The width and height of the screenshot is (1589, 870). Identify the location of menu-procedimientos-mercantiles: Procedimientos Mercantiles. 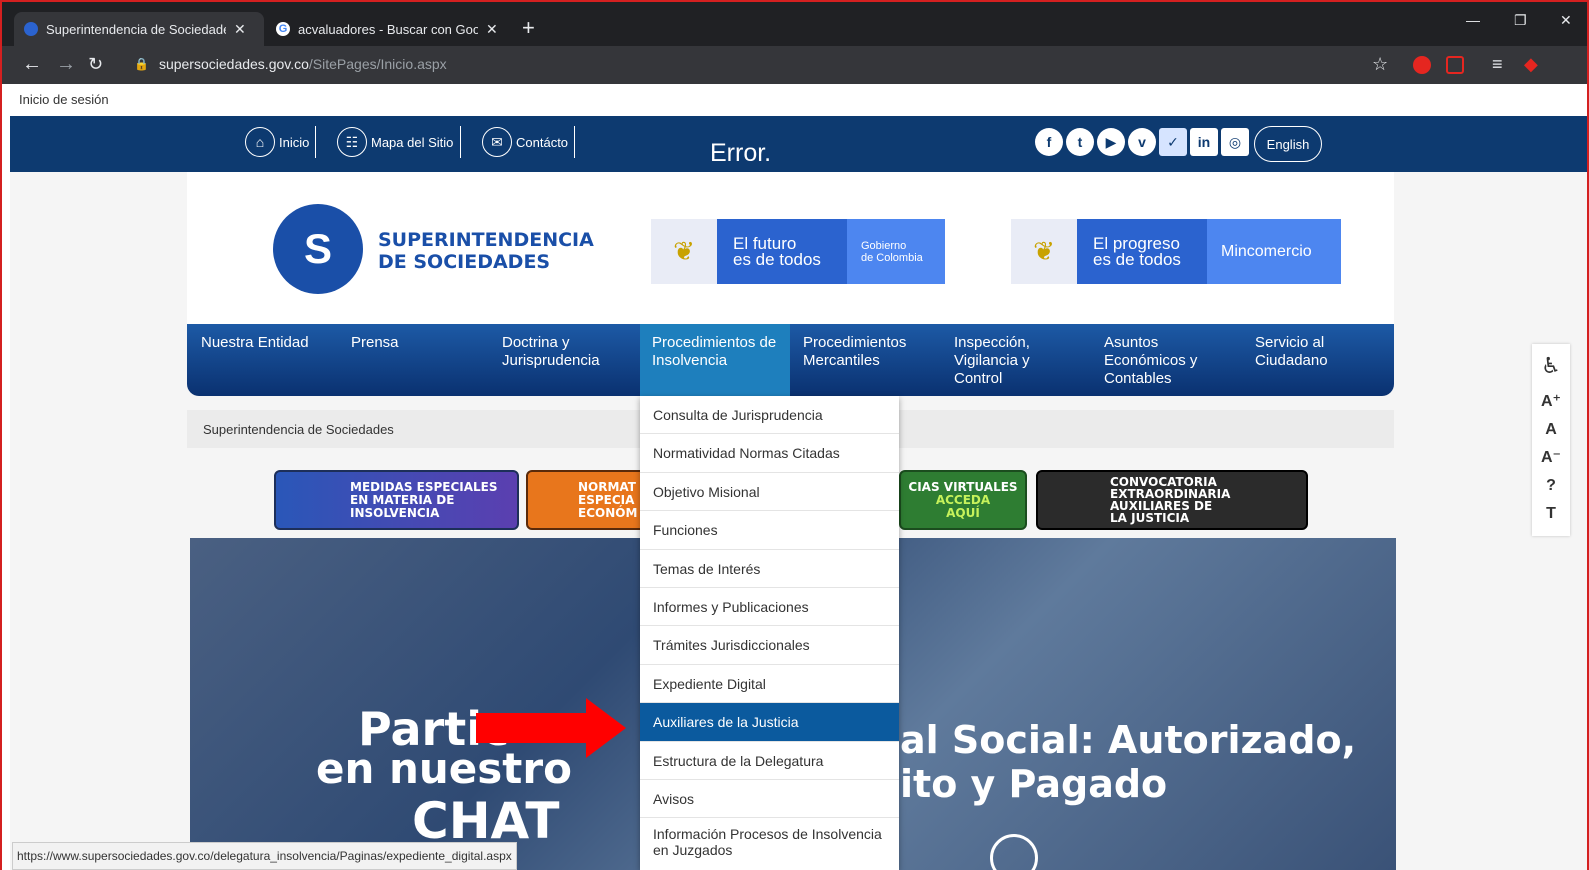
(854, 352).